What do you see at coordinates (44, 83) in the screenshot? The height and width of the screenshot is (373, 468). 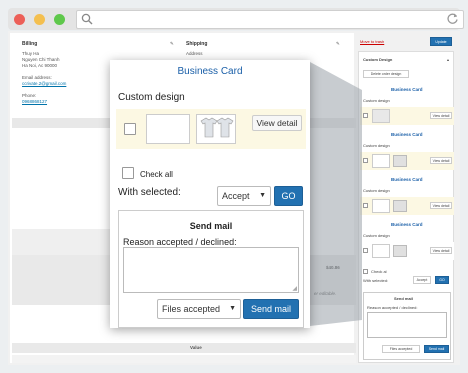 I see `email-link: ccrivate.2@gmail.com` at bounding box center [44, 83].